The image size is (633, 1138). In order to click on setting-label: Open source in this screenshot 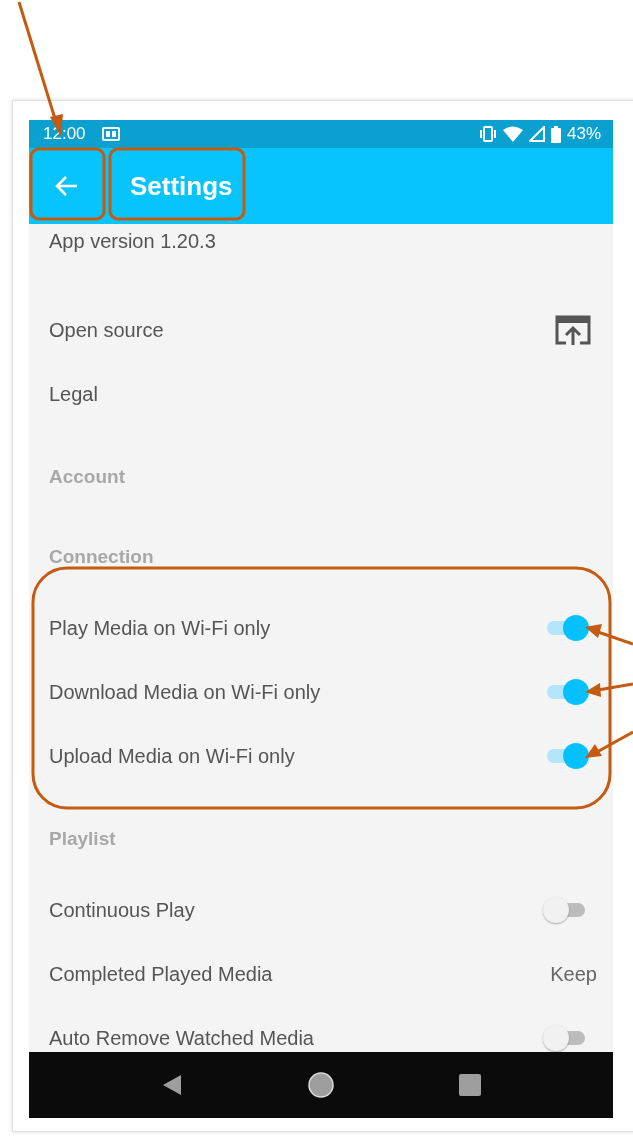, I will do `click(106, 330)`.